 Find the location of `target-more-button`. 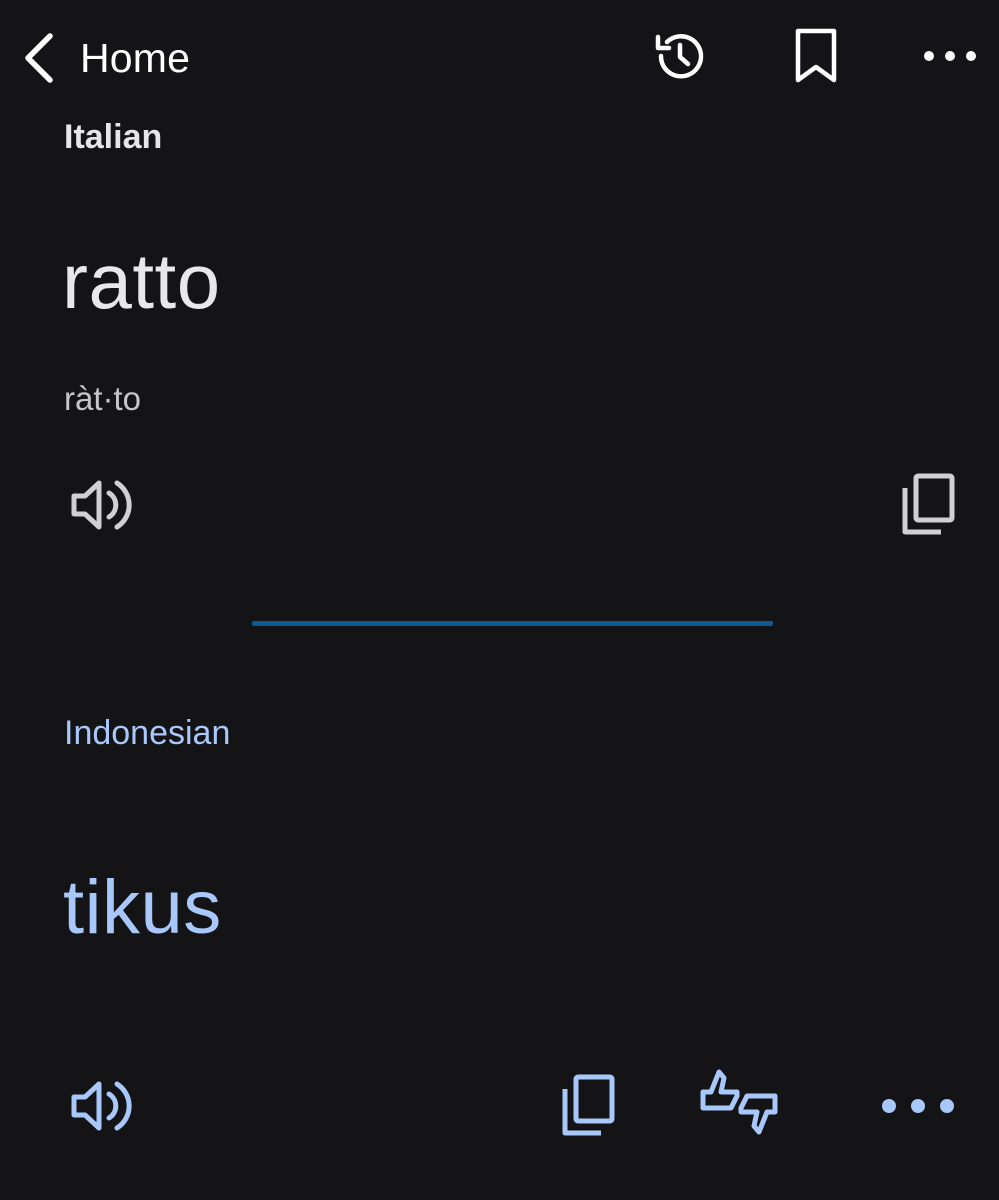

target-more-button is located at coordinates (918, 1108).